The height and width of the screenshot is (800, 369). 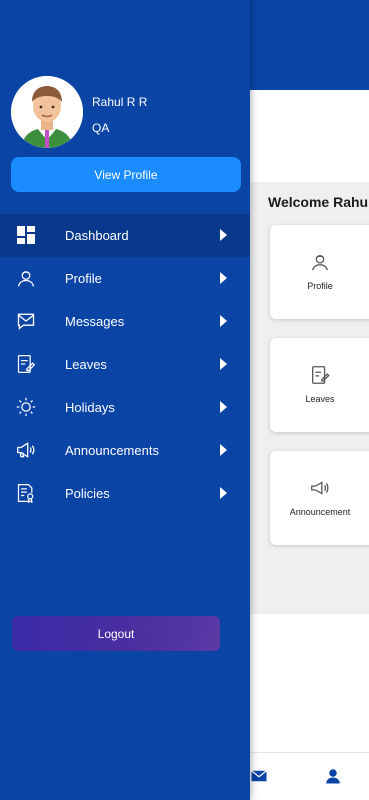 What do you see at coordinates (309, 776) in the screenshot?
I see `bottom-nav` at bounding box center [309, 776].